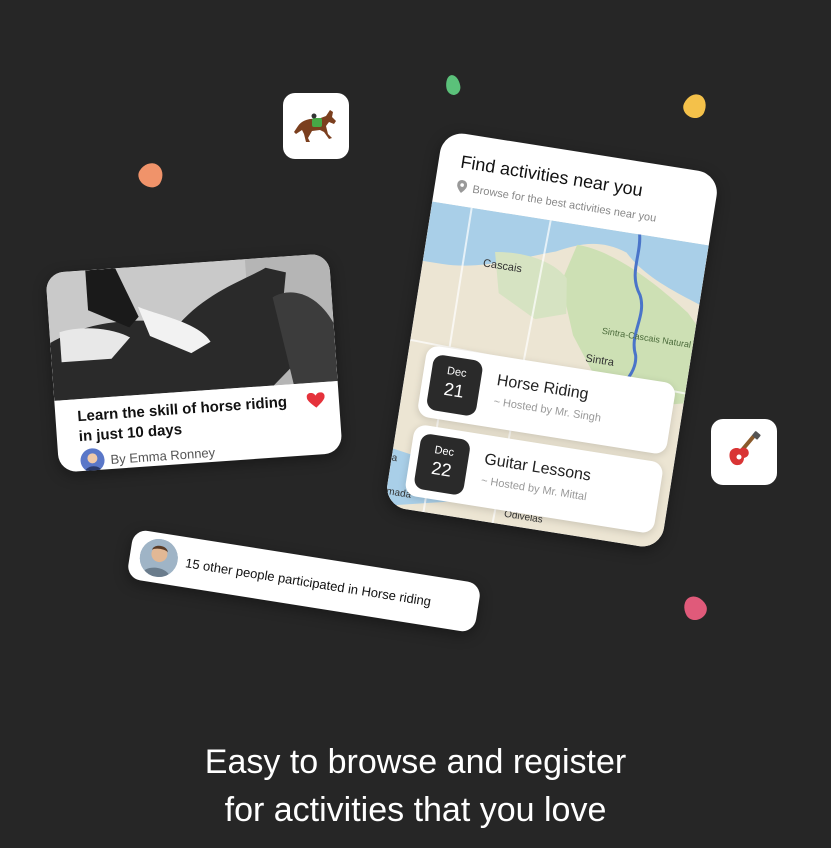 The width and height of the screenshot is (831, 848). Describe the element at coordinates (415, 762) in the screenshot. I see `headline-line-1: Easy to browse and register` at that location.